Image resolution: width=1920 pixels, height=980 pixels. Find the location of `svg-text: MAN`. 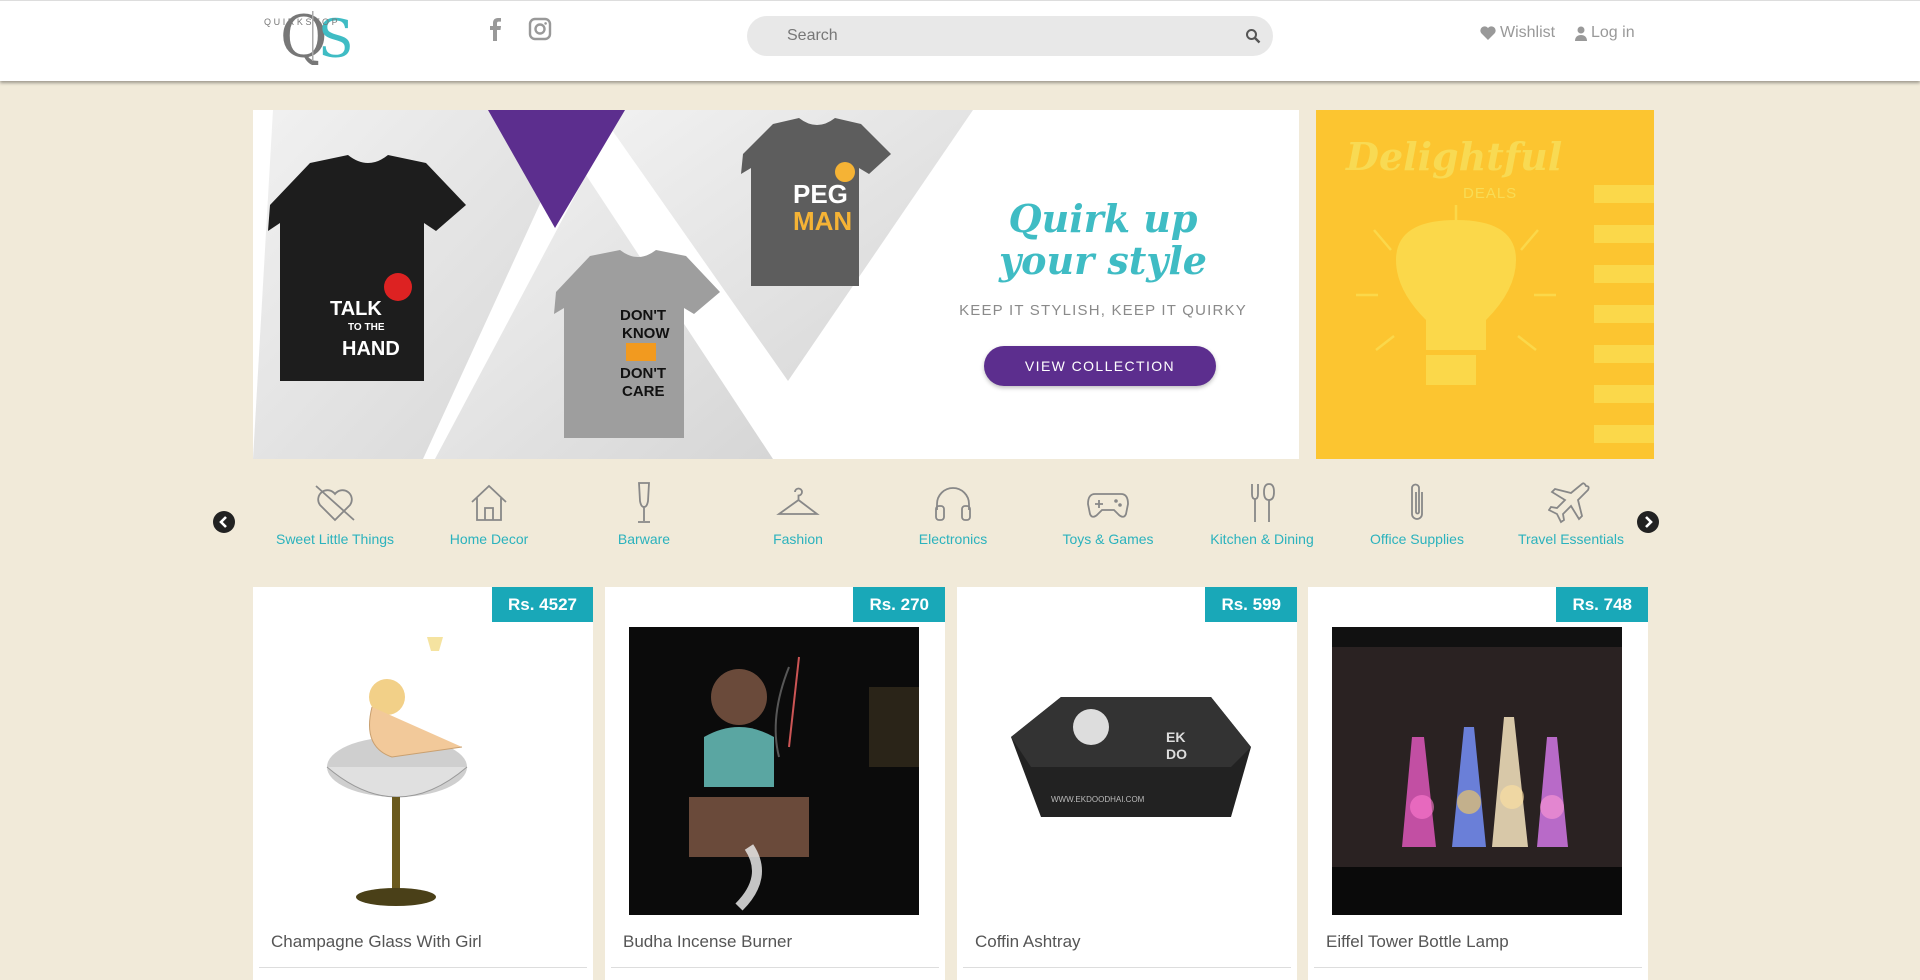

svg-text: MAN is located at coordinates (822, 221).